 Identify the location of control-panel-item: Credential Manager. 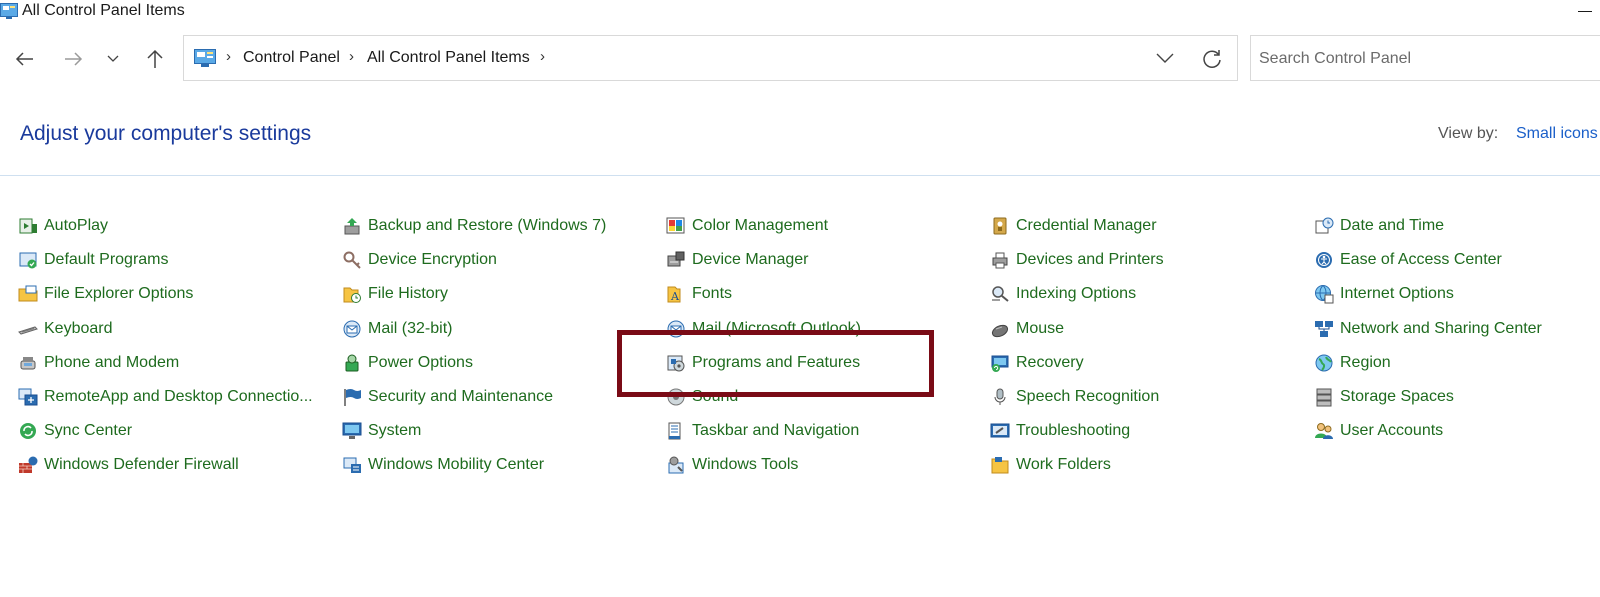
(1073, 226).